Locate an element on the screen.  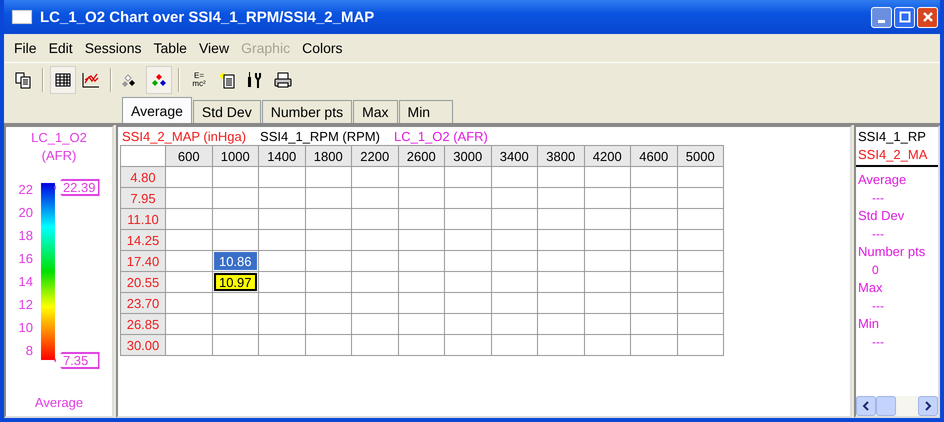
menu-item: View is located at coordinates (214, 48).